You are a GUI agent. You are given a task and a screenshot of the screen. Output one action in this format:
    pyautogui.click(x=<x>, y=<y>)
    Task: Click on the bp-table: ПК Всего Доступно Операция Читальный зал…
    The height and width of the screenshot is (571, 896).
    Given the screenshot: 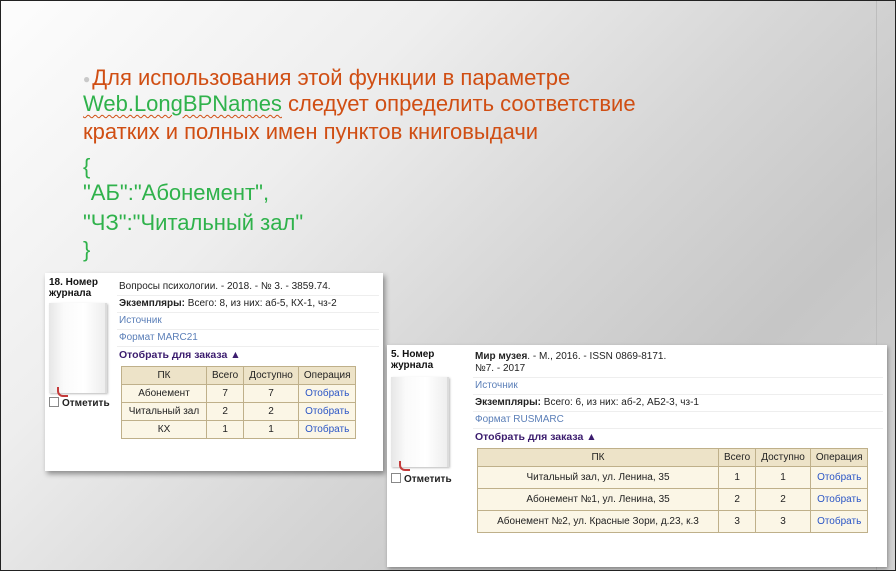 What is the action you would take?
    pyautogui.click(x=673, y=490)
    